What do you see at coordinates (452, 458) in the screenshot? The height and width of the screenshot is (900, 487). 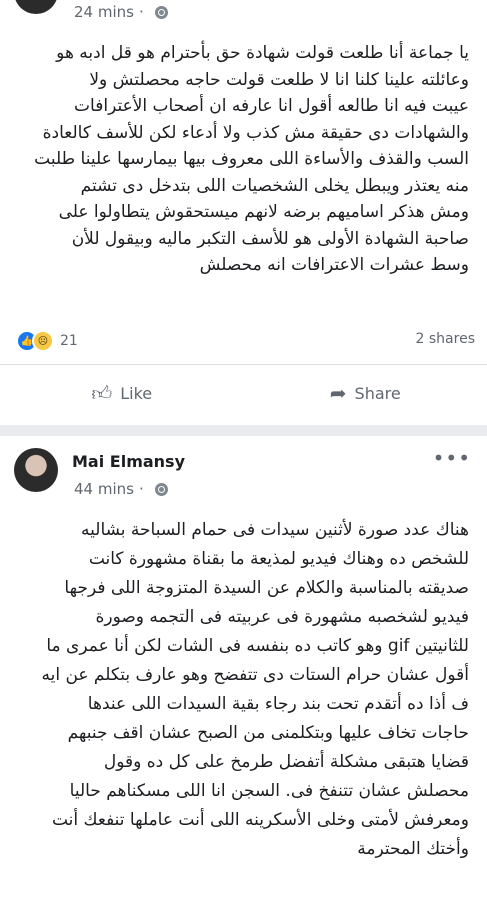 I see `more-options-icon: •••` at bounding box center [452, 458].